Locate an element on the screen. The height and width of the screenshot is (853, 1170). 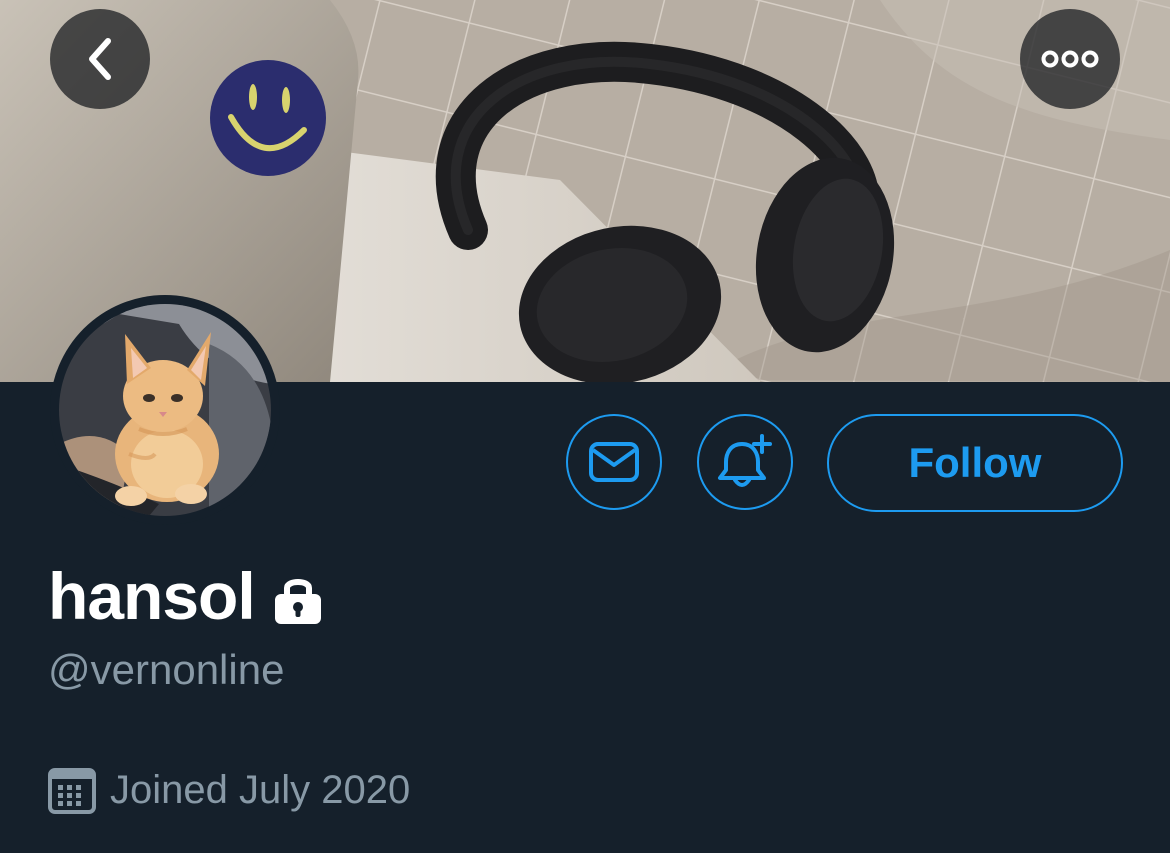
display-name: hansol is located at coordinates (152, 596).